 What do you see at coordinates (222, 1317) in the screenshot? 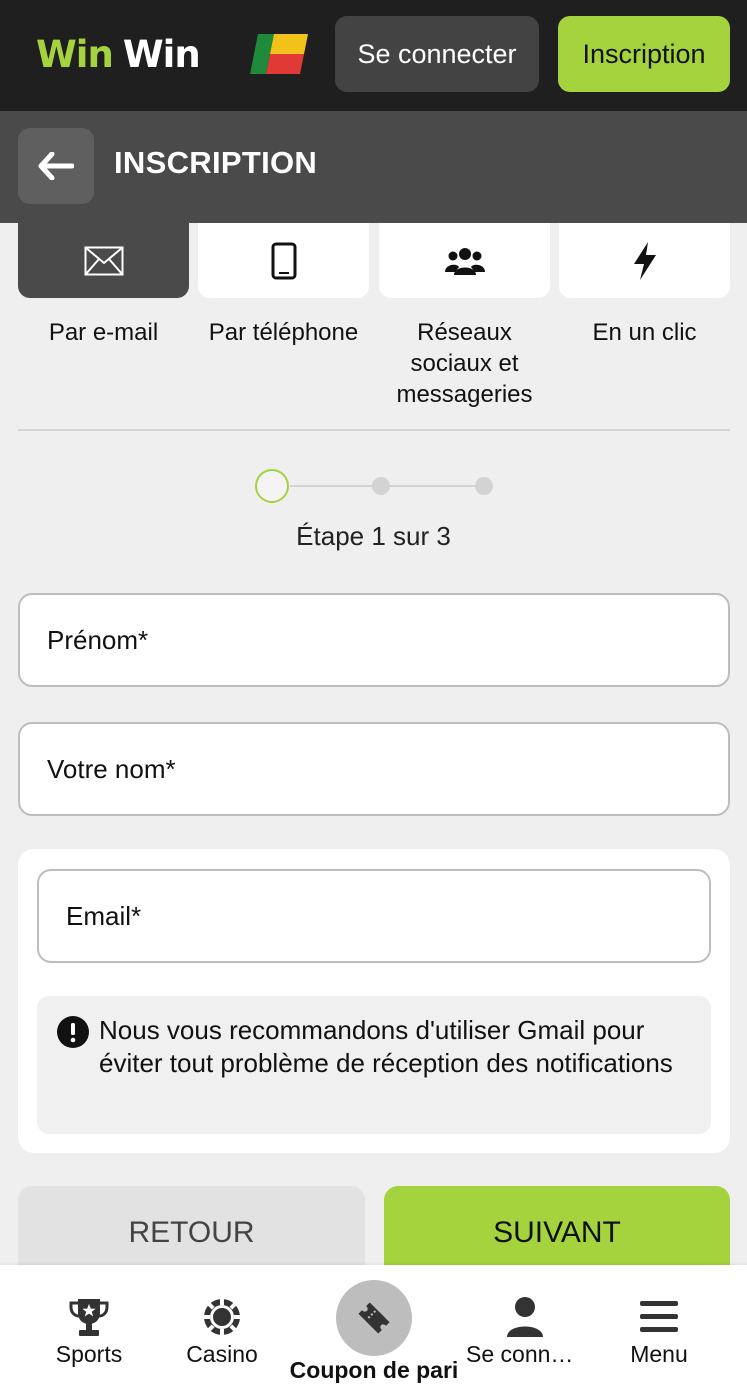
I see `casino-chip-icon` at bounding box center [222, 1317].